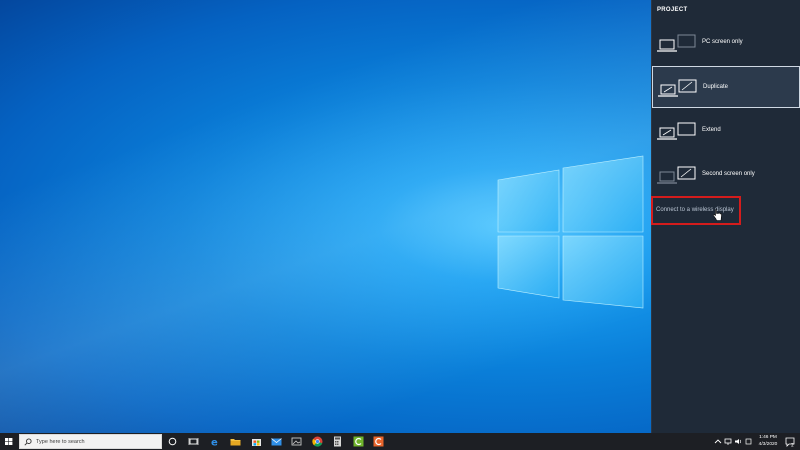  I want to click on taskbar: Type here to search e 1:46 PM 4/3/2020 2, so click(400, 441).